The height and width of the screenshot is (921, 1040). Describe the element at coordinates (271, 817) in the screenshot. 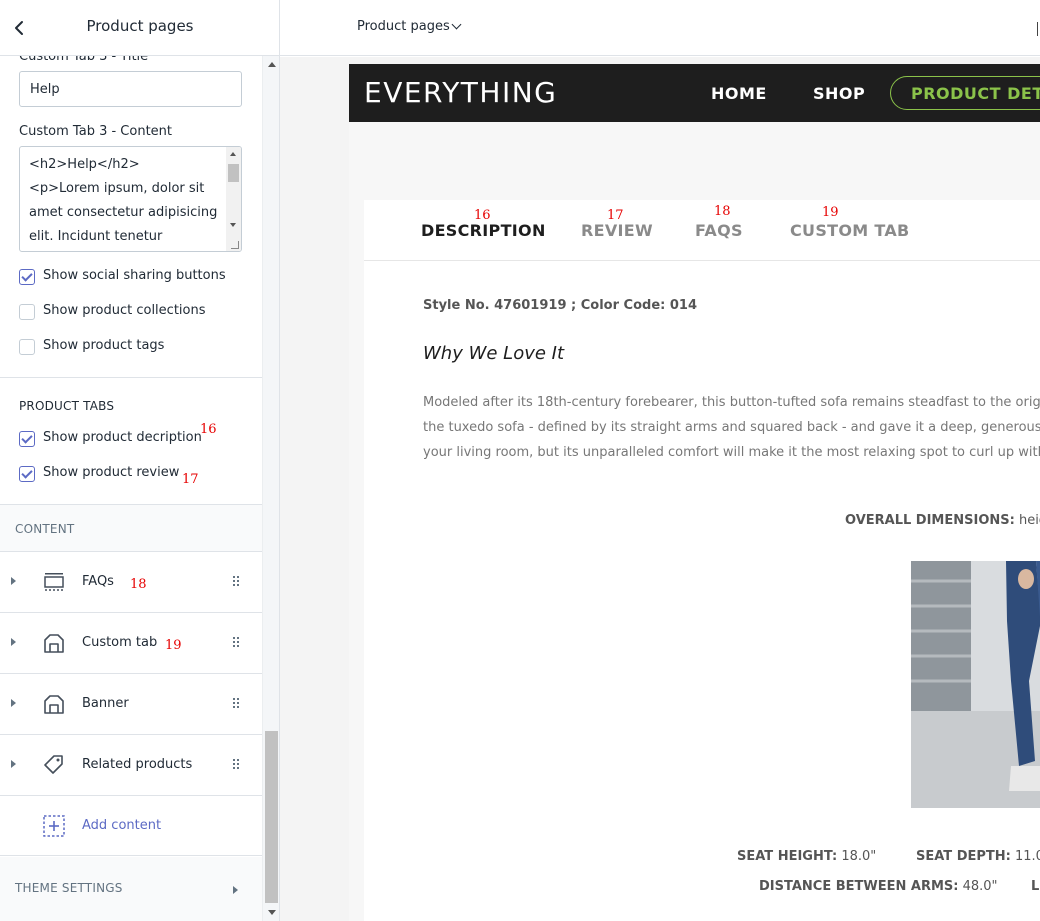

I see `sidebar-scroll-thumb` at that location.